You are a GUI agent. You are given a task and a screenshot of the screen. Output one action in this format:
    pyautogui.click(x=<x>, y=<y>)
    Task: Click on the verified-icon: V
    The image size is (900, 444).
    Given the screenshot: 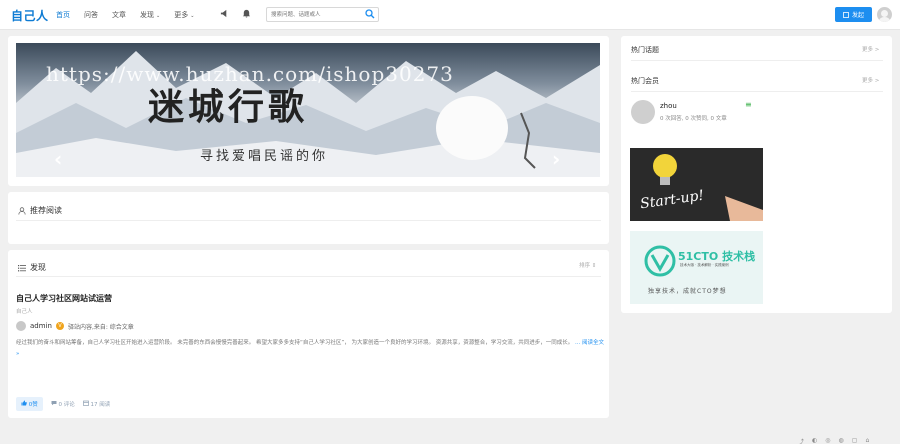 What is the action you would take?
    pyautogui.click(x=59, y=326)
    